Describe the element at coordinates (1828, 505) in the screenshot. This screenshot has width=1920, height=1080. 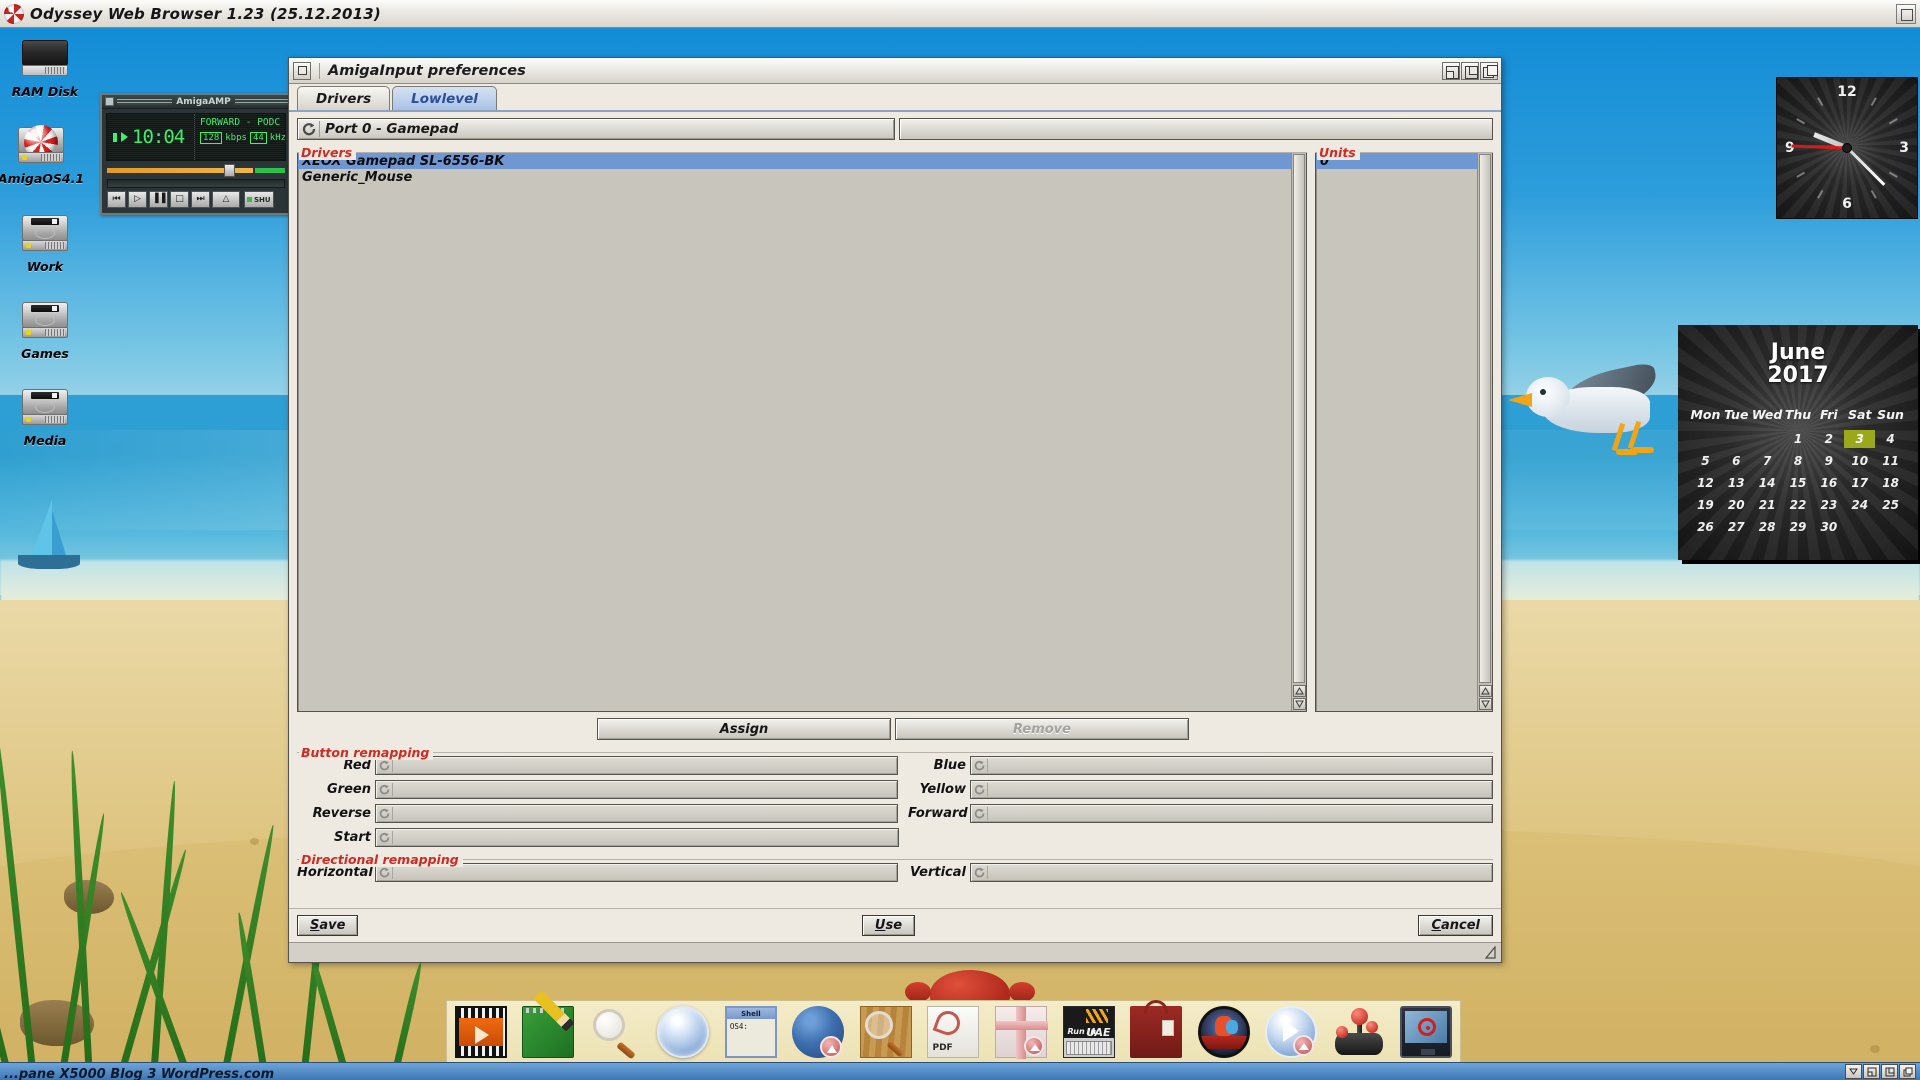
I see `calendar-day: 23` at that location.